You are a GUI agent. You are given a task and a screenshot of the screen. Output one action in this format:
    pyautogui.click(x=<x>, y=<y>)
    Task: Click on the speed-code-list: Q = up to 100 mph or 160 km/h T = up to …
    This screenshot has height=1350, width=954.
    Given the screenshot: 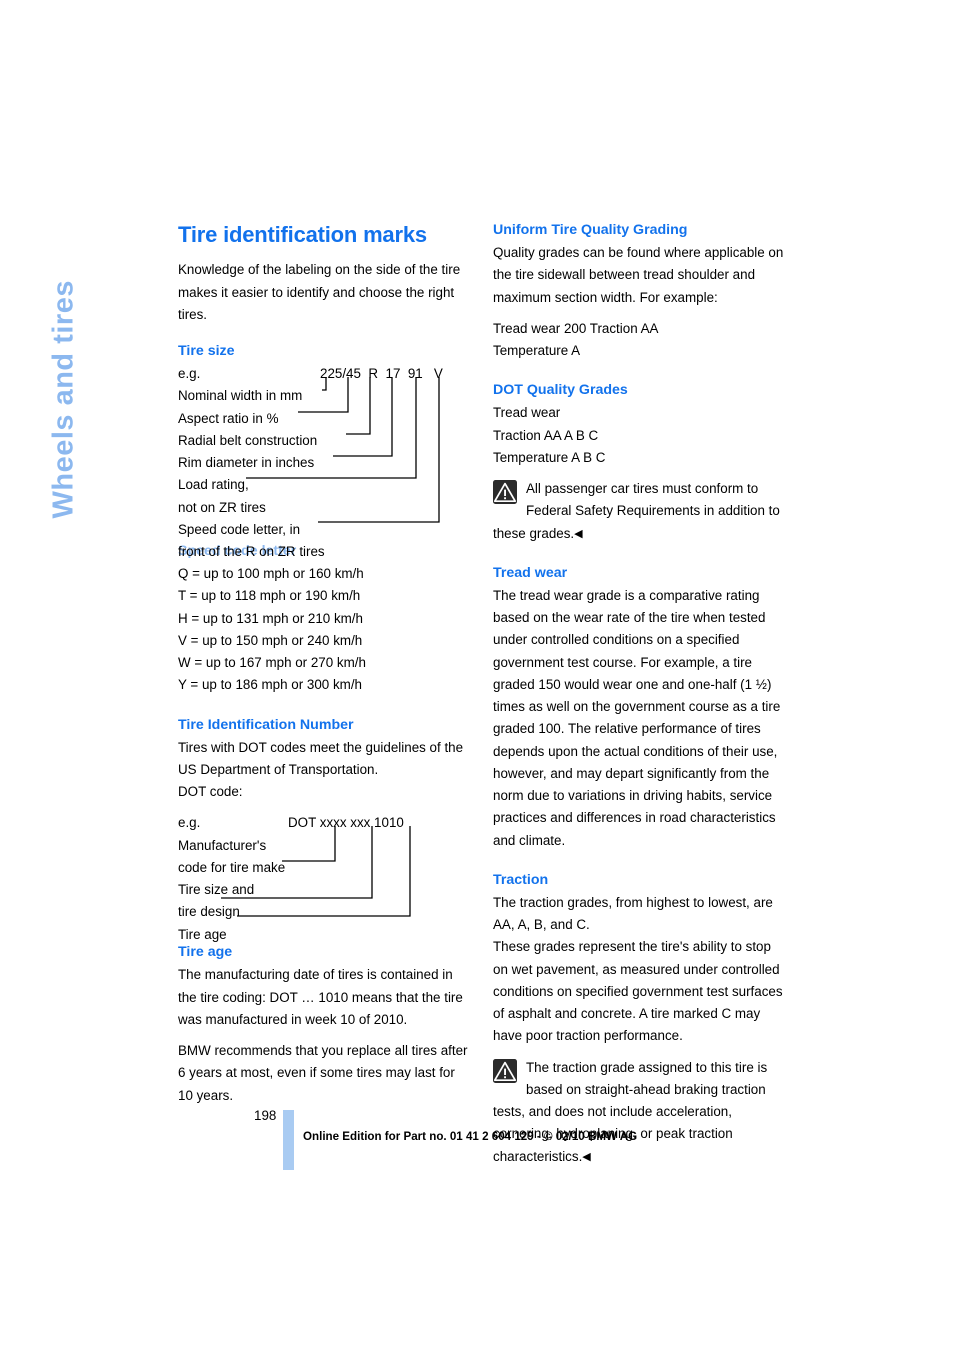 What is the action you would take?
    pyautogui.click(x=325, y=630)
    